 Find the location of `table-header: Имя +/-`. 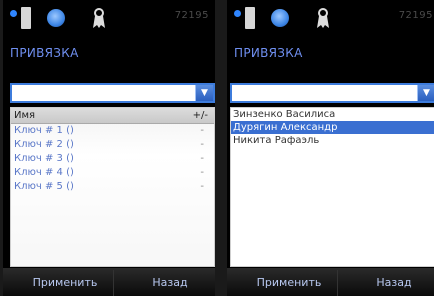

table-header: Имя +/- is located at coordinates (112, 116).